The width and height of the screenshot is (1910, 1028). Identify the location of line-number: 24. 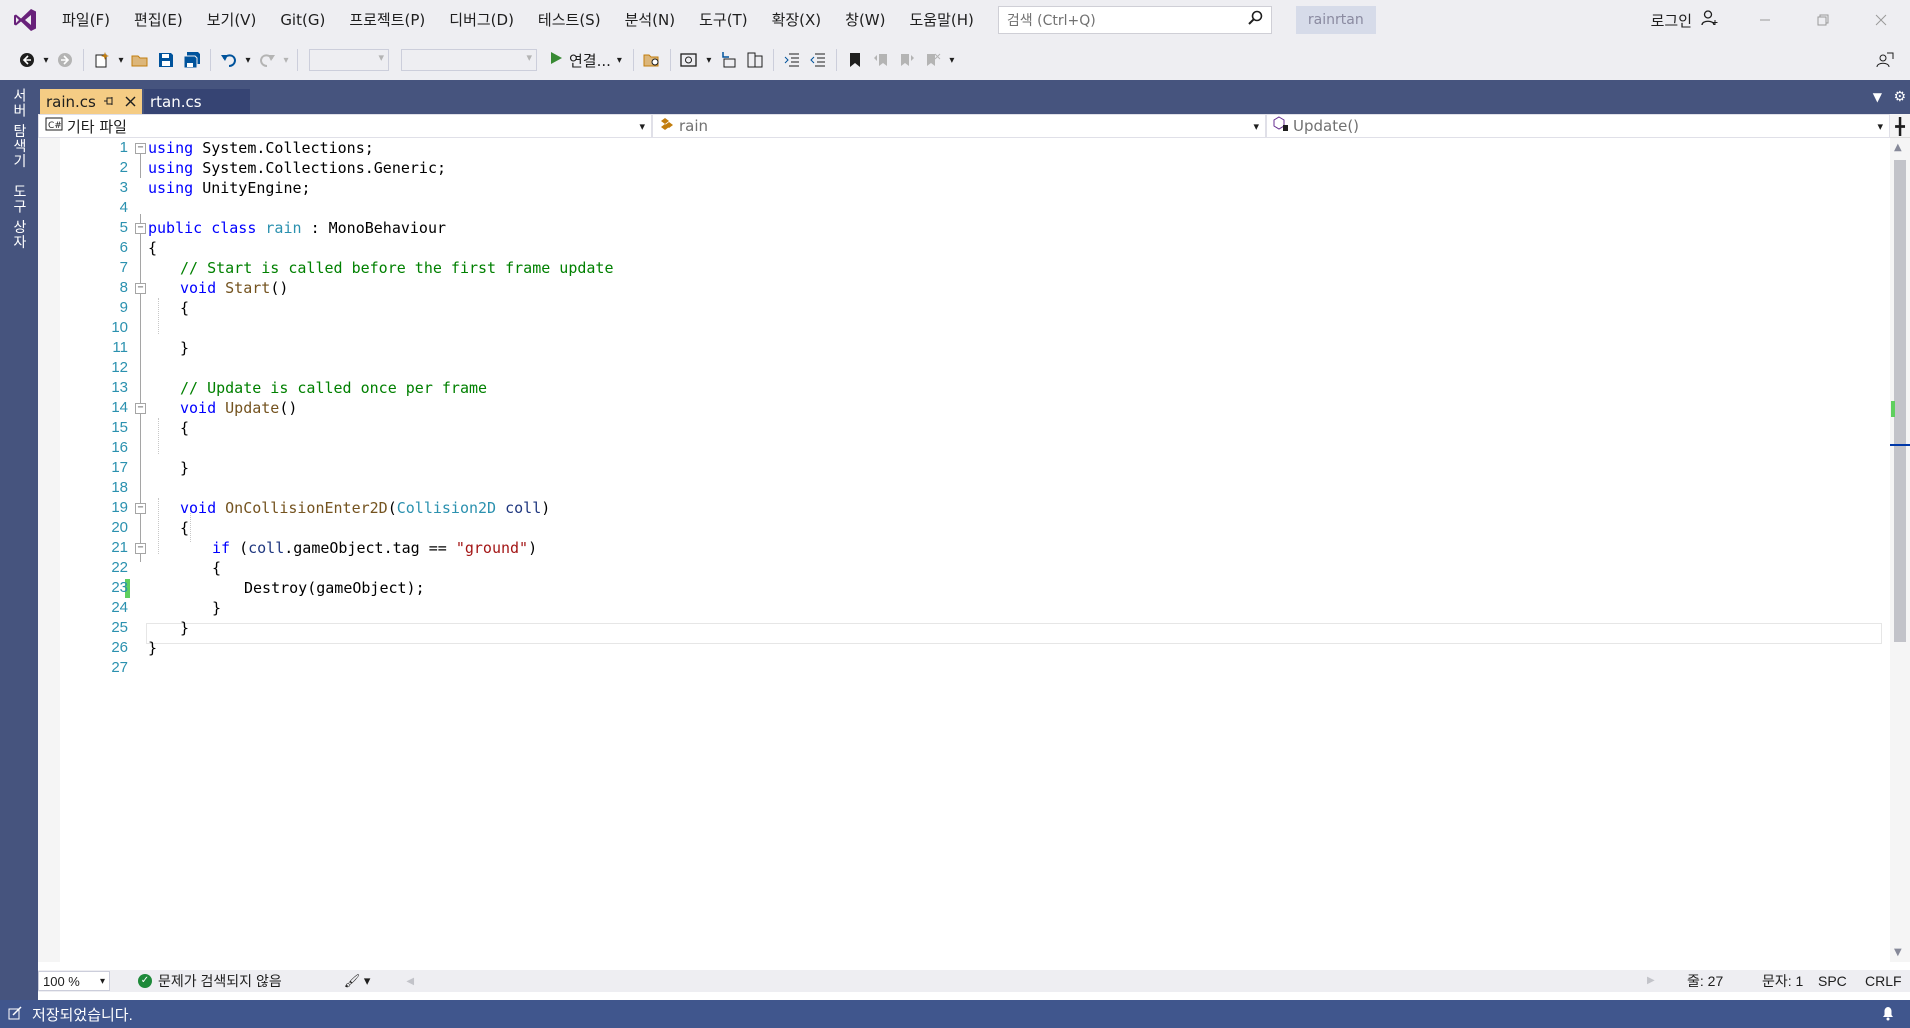
(119, 607).